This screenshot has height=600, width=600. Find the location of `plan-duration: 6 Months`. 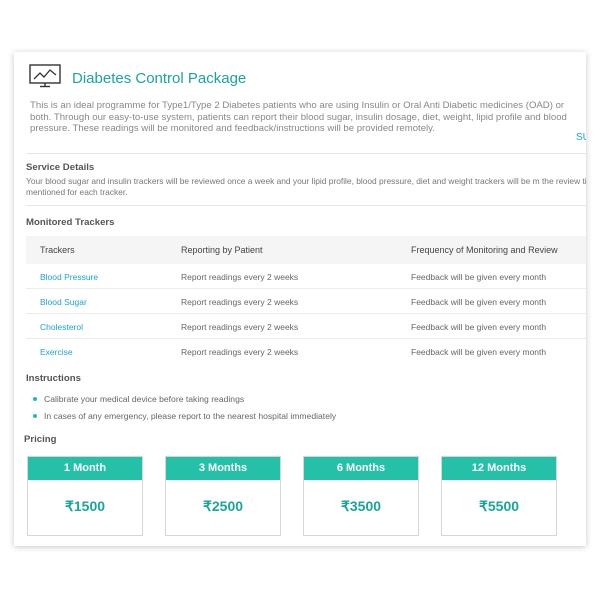

plan-duration: 6 Months is located at coordinates (361, 468).